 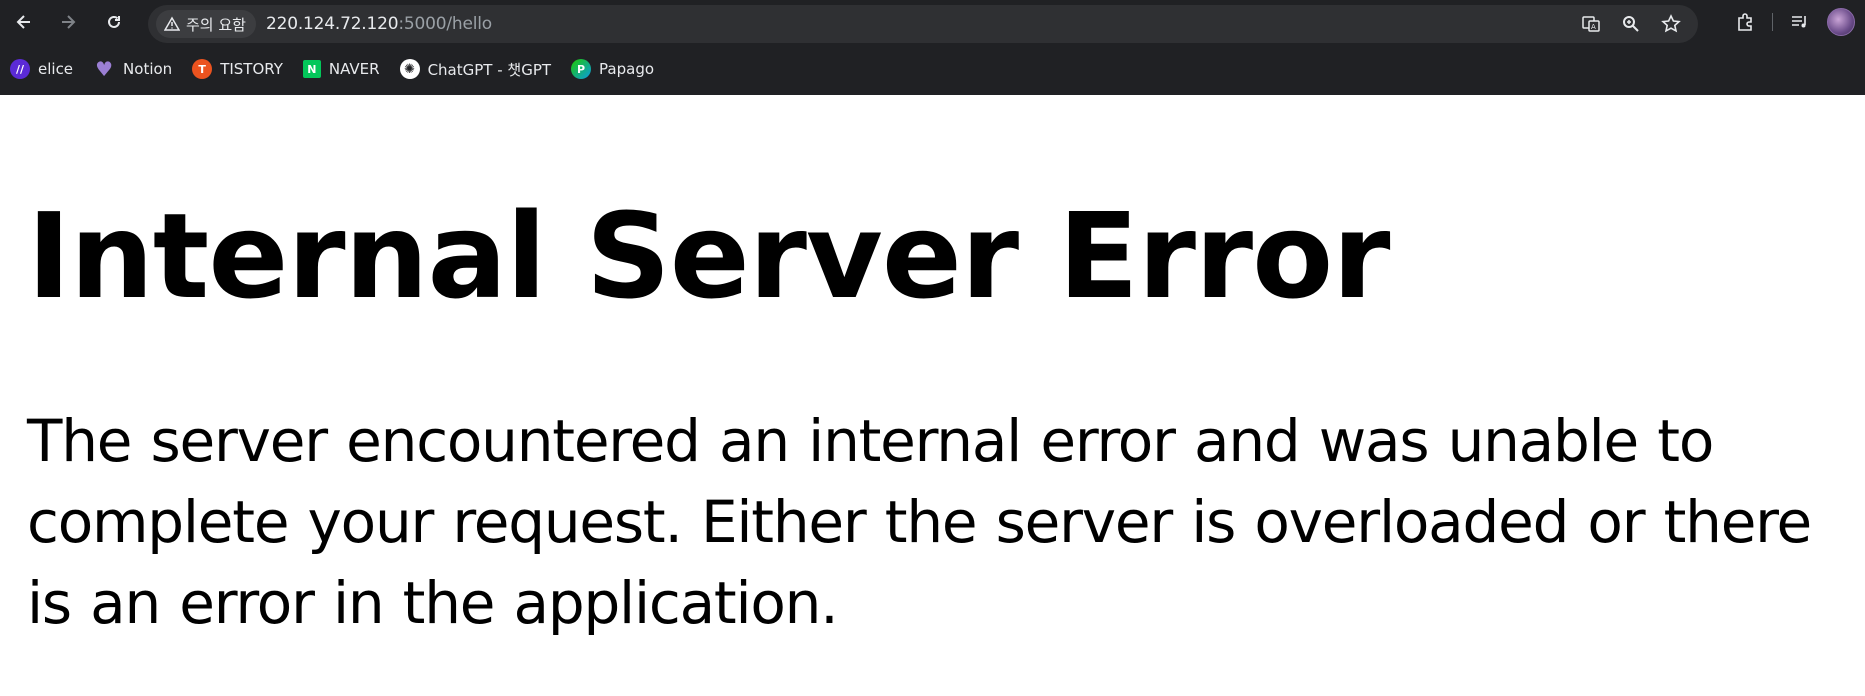 I want to click on toolbar-right, so click(x=1793, y=22).